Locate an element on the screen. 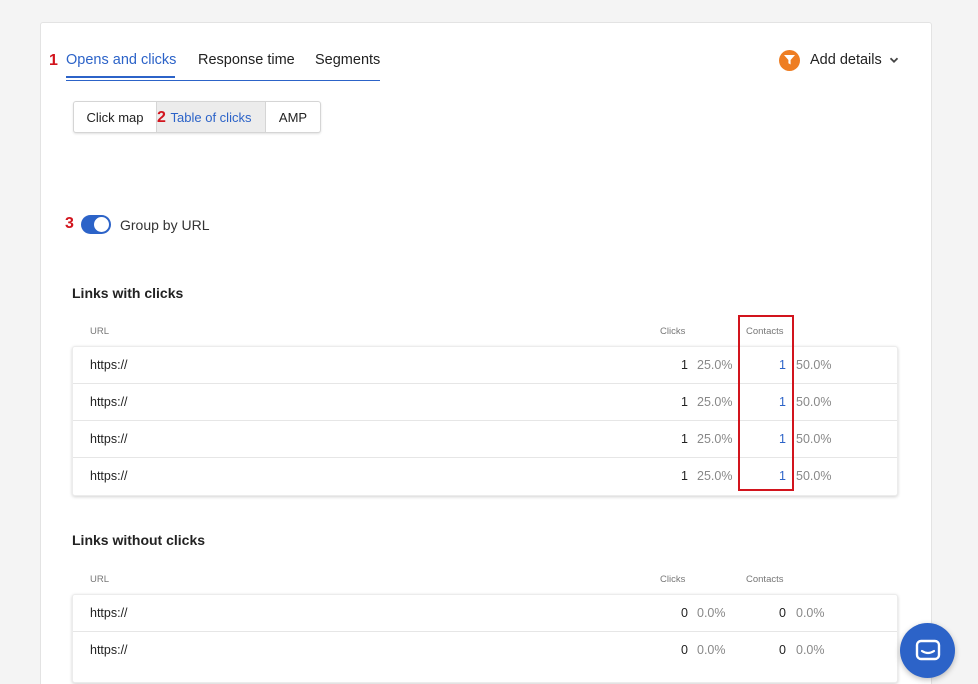  click-map-button: Click map is located at coordinates (115, 117).